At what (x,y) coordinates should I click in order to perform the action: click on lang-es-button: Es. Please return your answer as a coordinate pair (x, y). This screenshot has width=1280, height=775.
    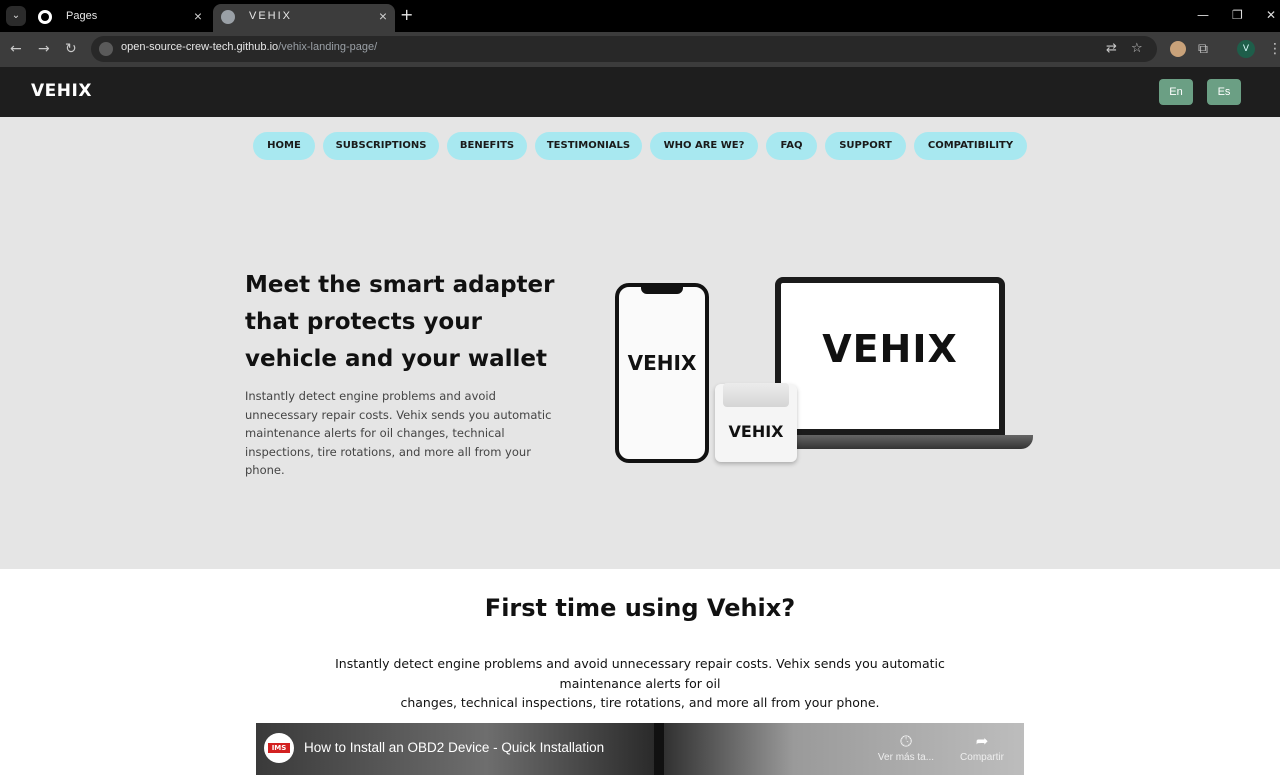
    Looking at the image, I should click on (1224, 92).